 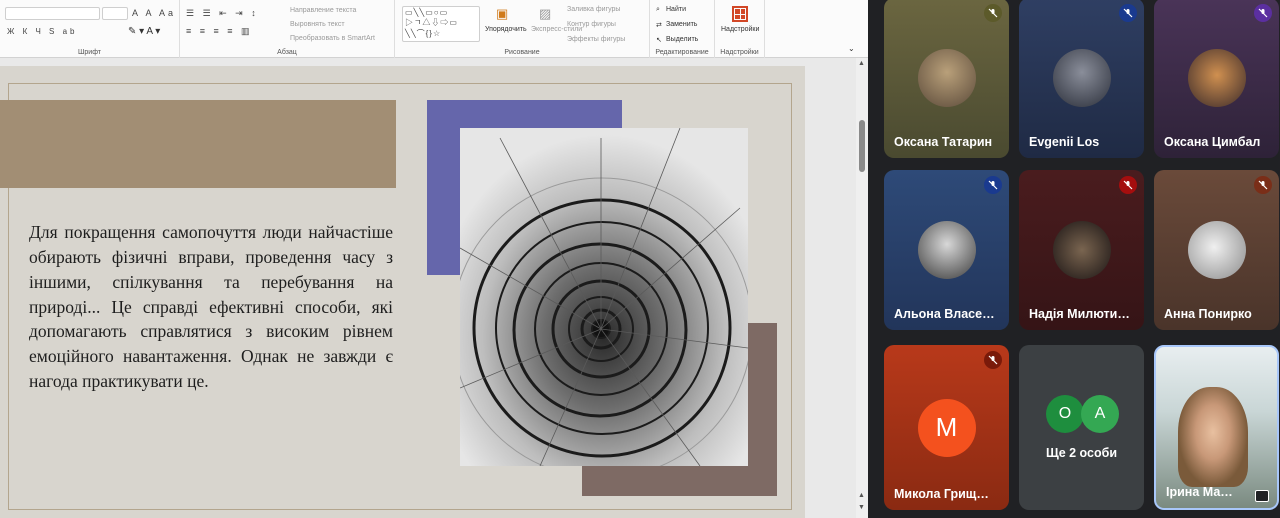 What do you see at coordinates (593, 9) in the screenshot?
I see `shape-fill-button: Заливка фигуры` at bounding box center [593, 9].